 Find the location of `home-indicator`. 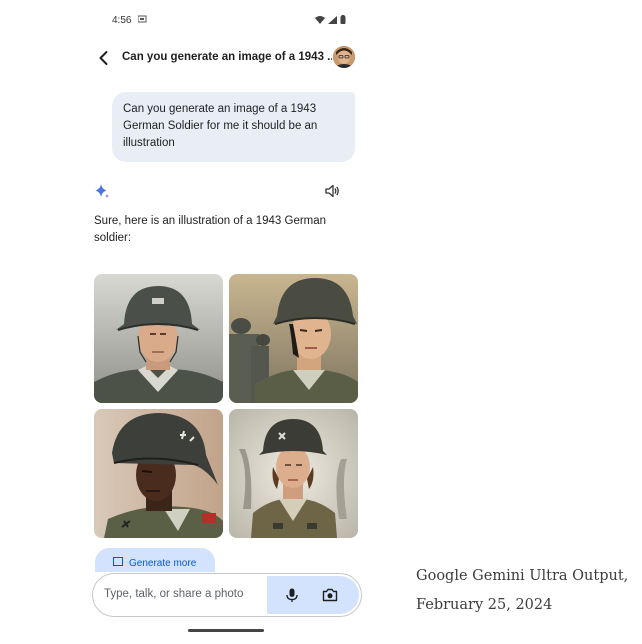

home-indicator is located at coordinates (226, 630).